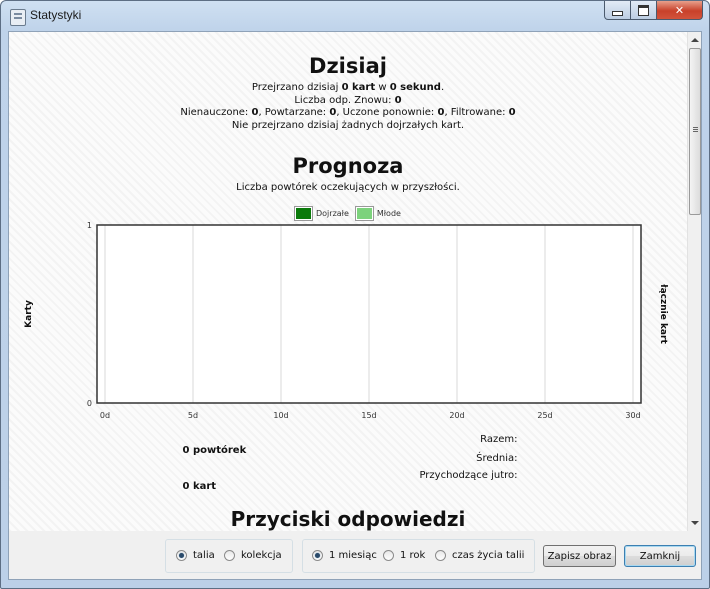 The width and height of the screenshot is (710, 589). What do you see at coordinates (317, 555) in the screenshot?
I see `radio-month-indicator` at bounding box center [317, 555].